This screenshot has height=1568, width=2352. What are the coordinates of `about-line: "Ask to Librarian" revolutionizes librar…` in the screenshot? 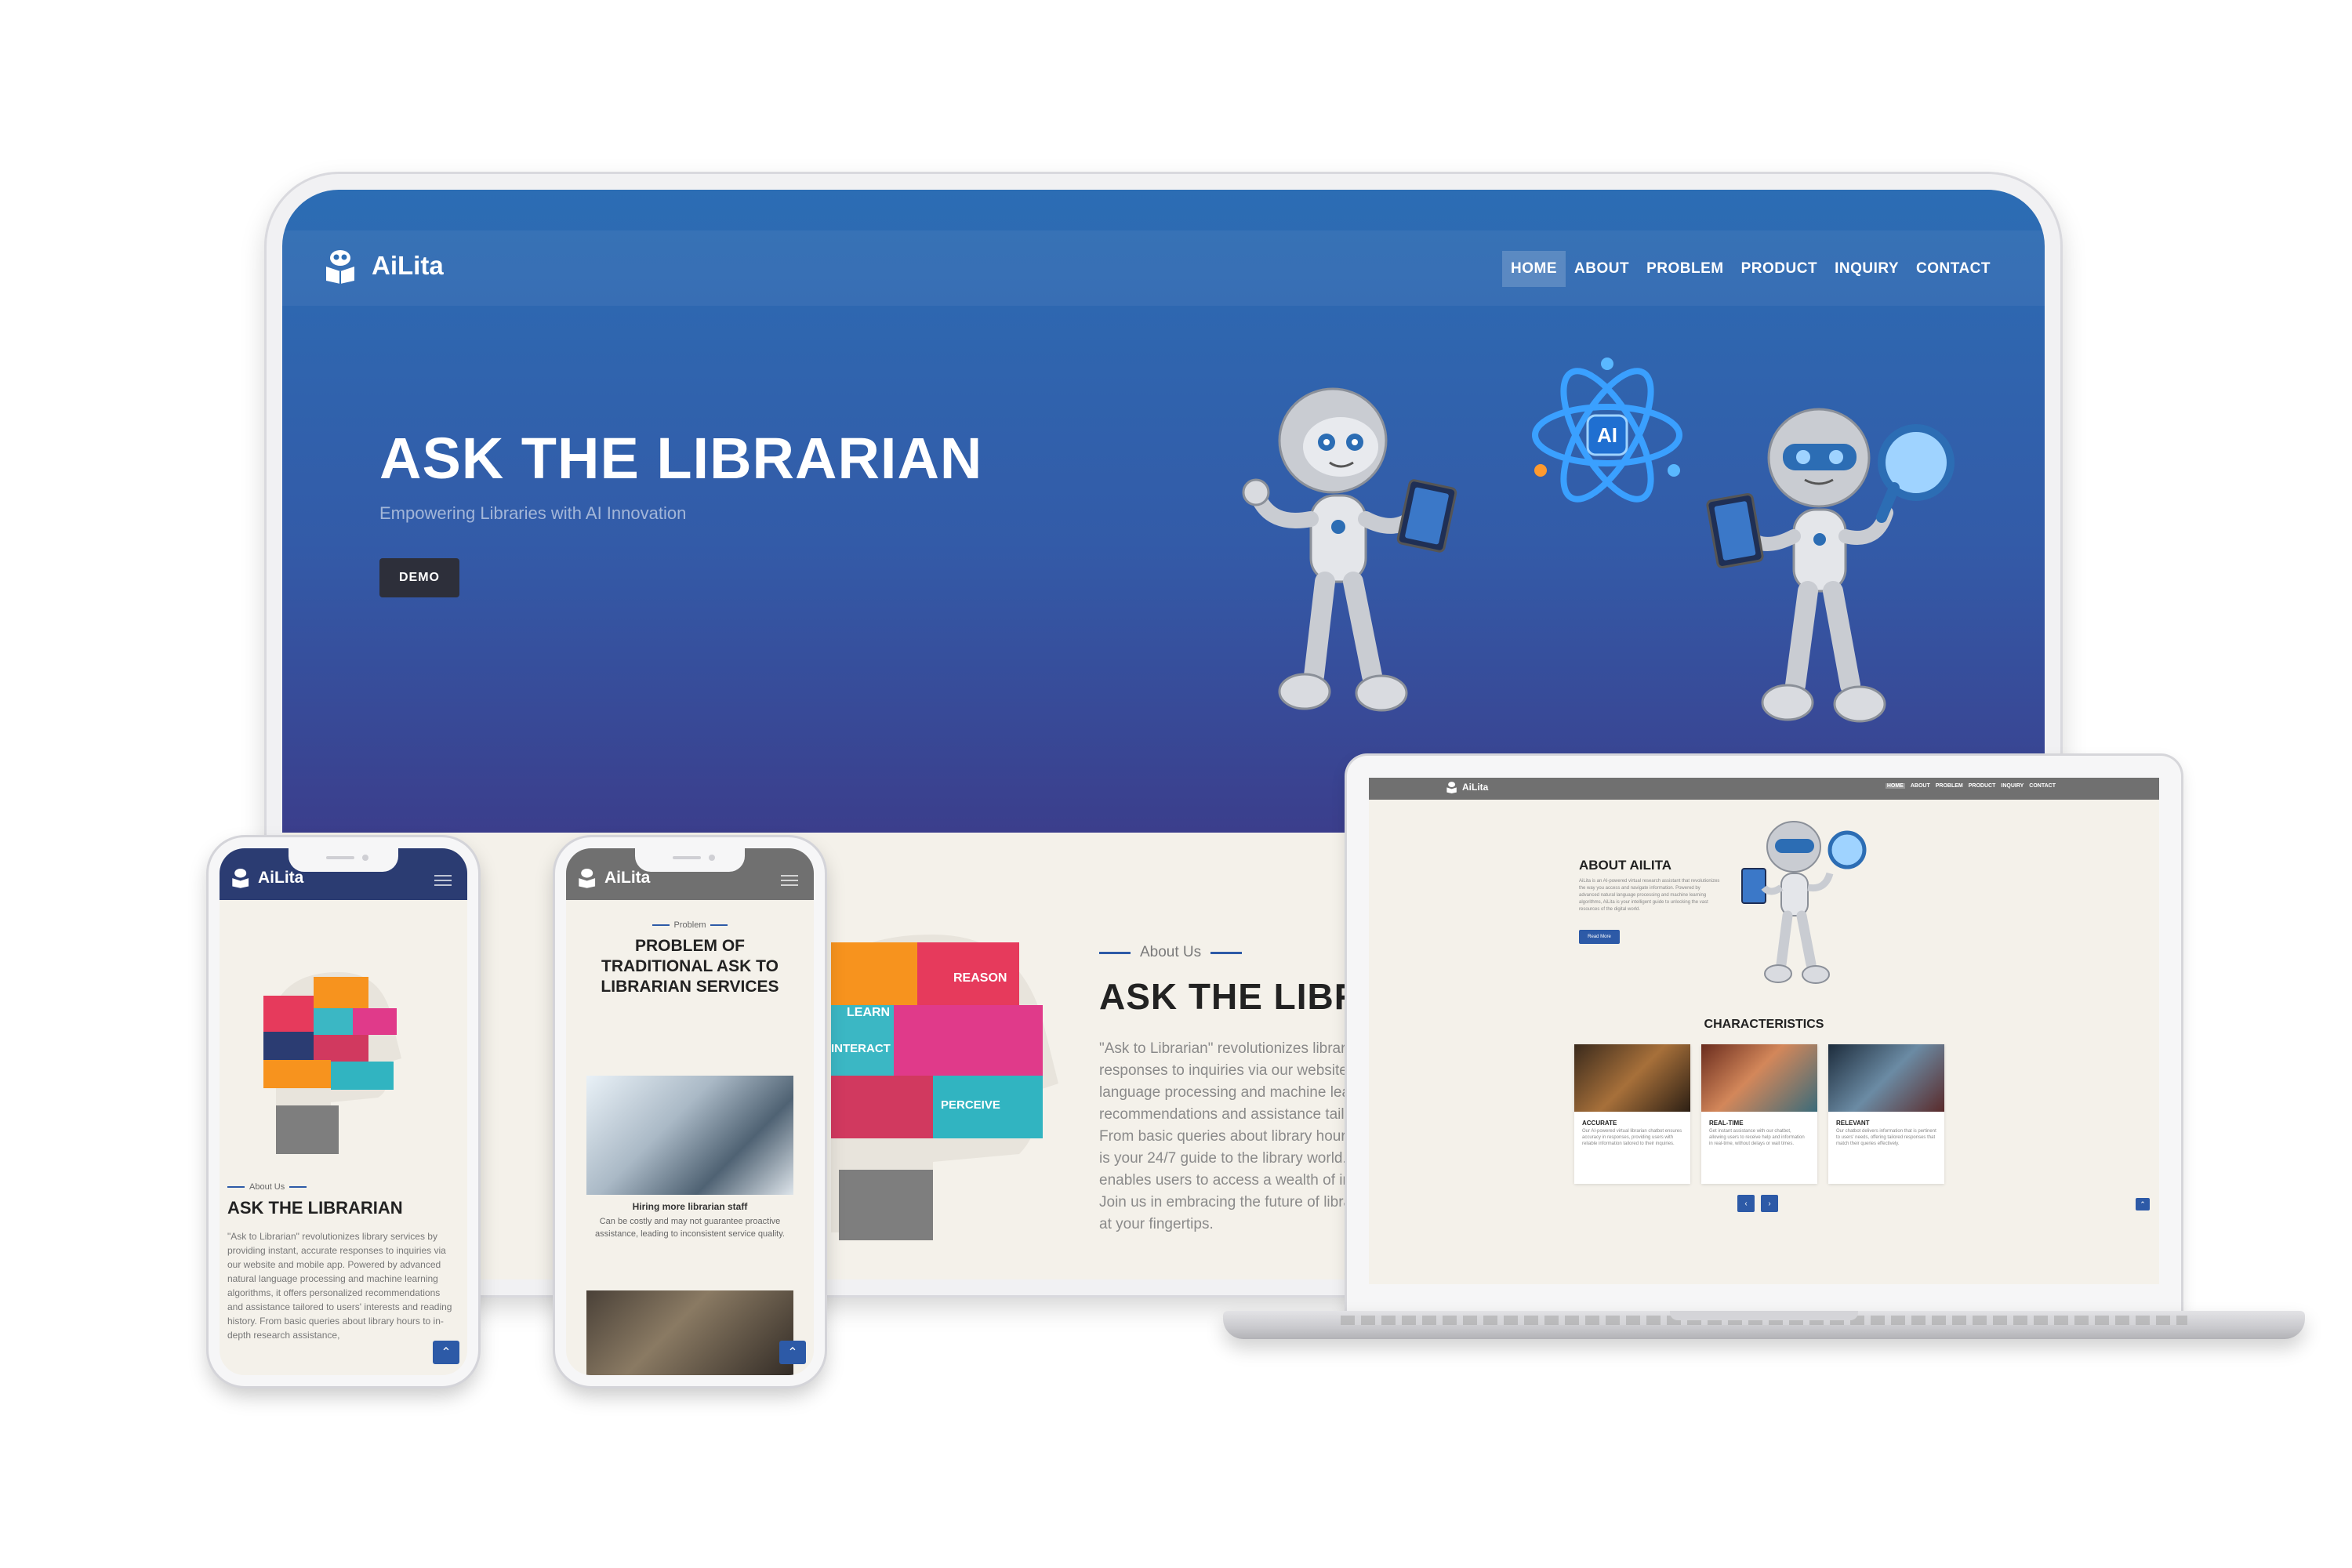 It's located at (1226, 1048).